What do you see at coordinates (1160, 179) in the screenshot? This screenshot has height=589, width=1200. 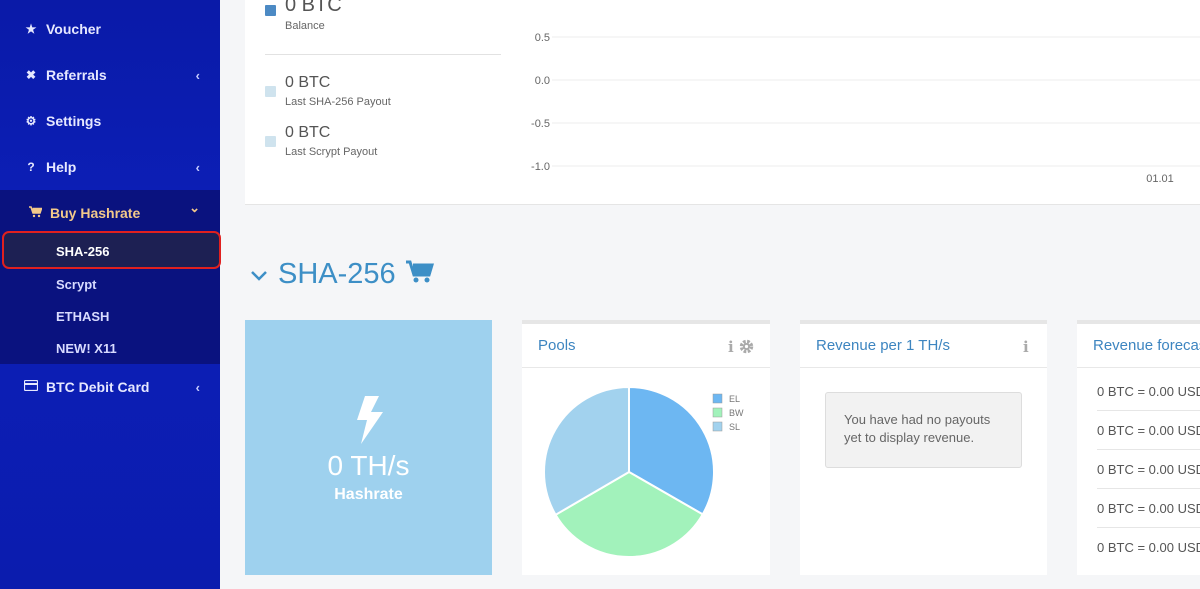 I see `x-tick-label: 01.01` at bounding box center [1160, 179].